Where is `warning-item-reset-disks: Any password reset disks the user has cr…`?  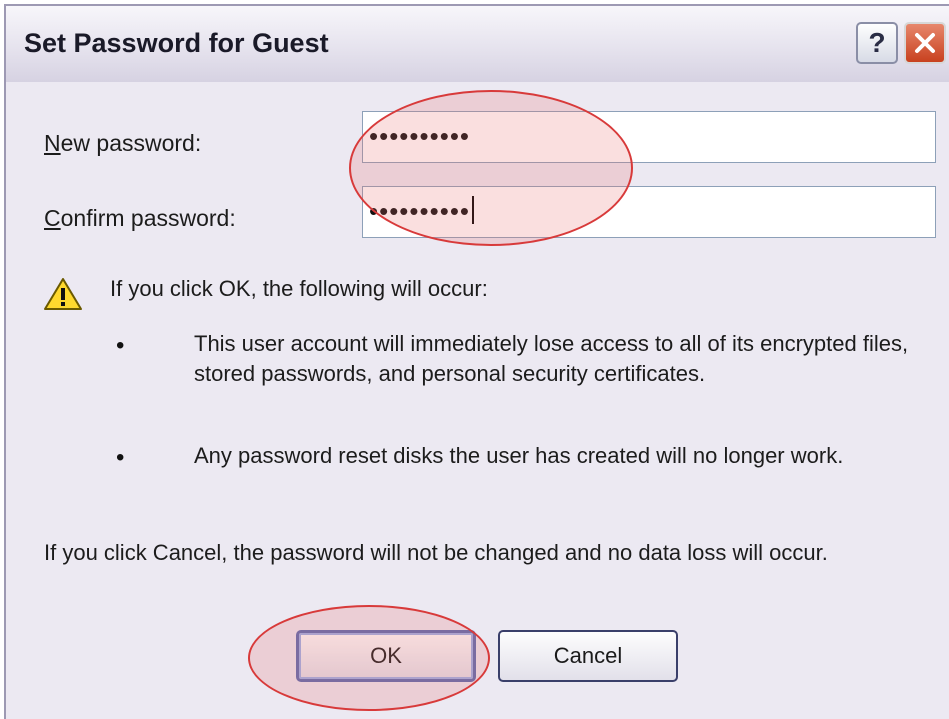
warning-item-reset-disks: Any password reset disks the user has cr… is located at coordinates (519, 455).